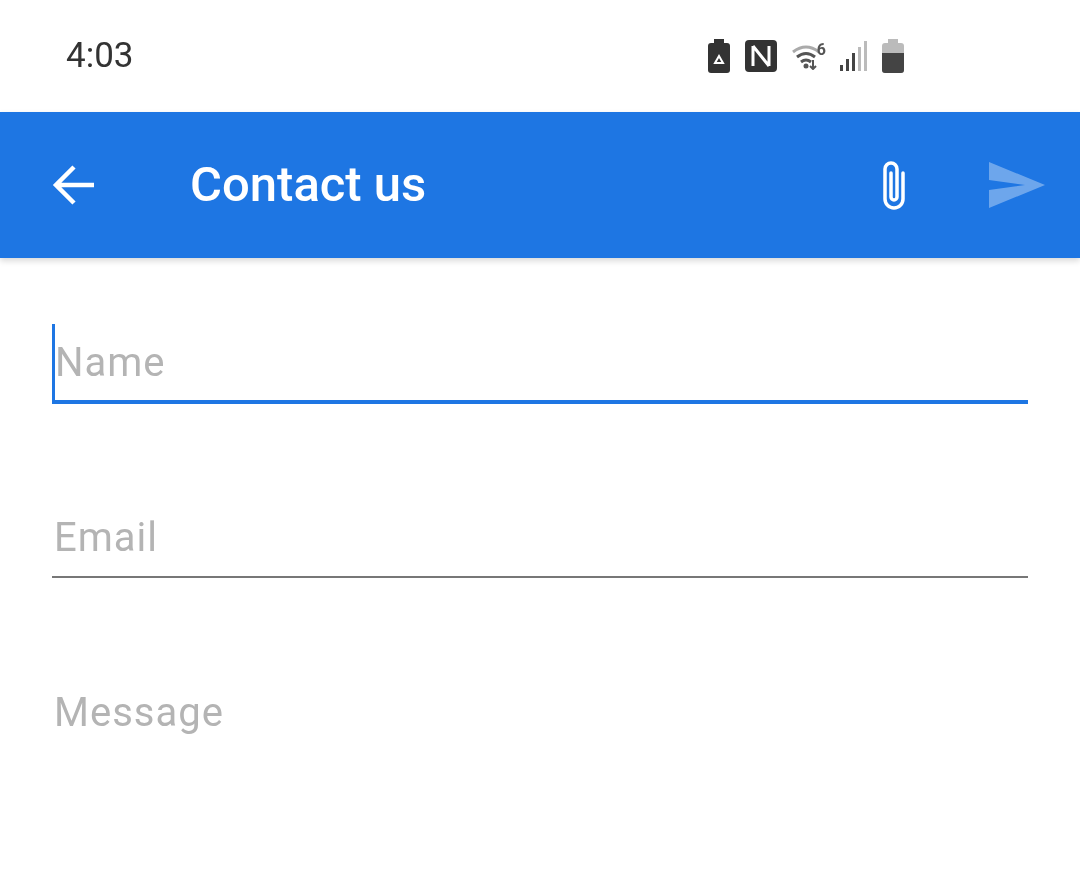 The height and width of the screenshot is (887, 1080). Describe the element at coordinates (893, 56) in the screenshot. I see `battery-icon` at that location.